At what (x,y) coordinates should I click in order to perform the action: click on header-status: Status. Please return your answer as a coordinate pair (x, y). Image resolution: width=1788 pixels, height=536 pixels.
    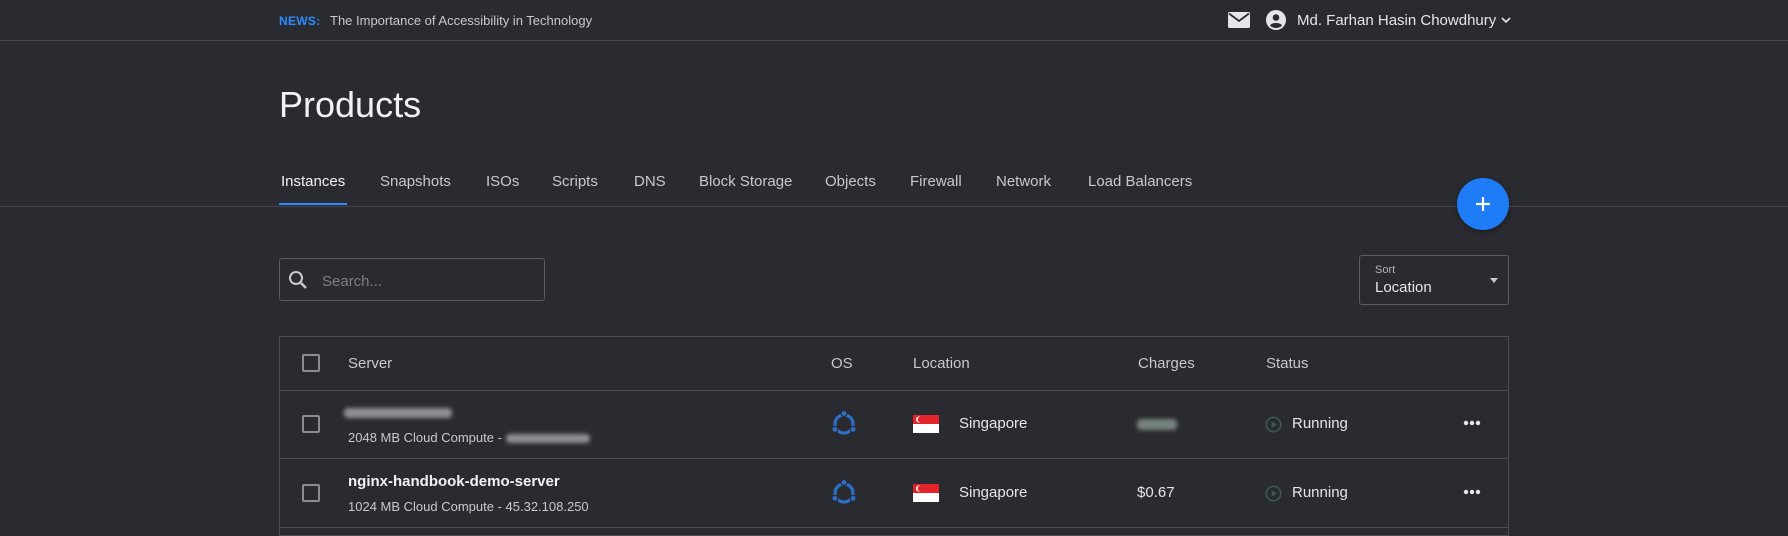
    Looking at the image, I should click on (1287, 363).